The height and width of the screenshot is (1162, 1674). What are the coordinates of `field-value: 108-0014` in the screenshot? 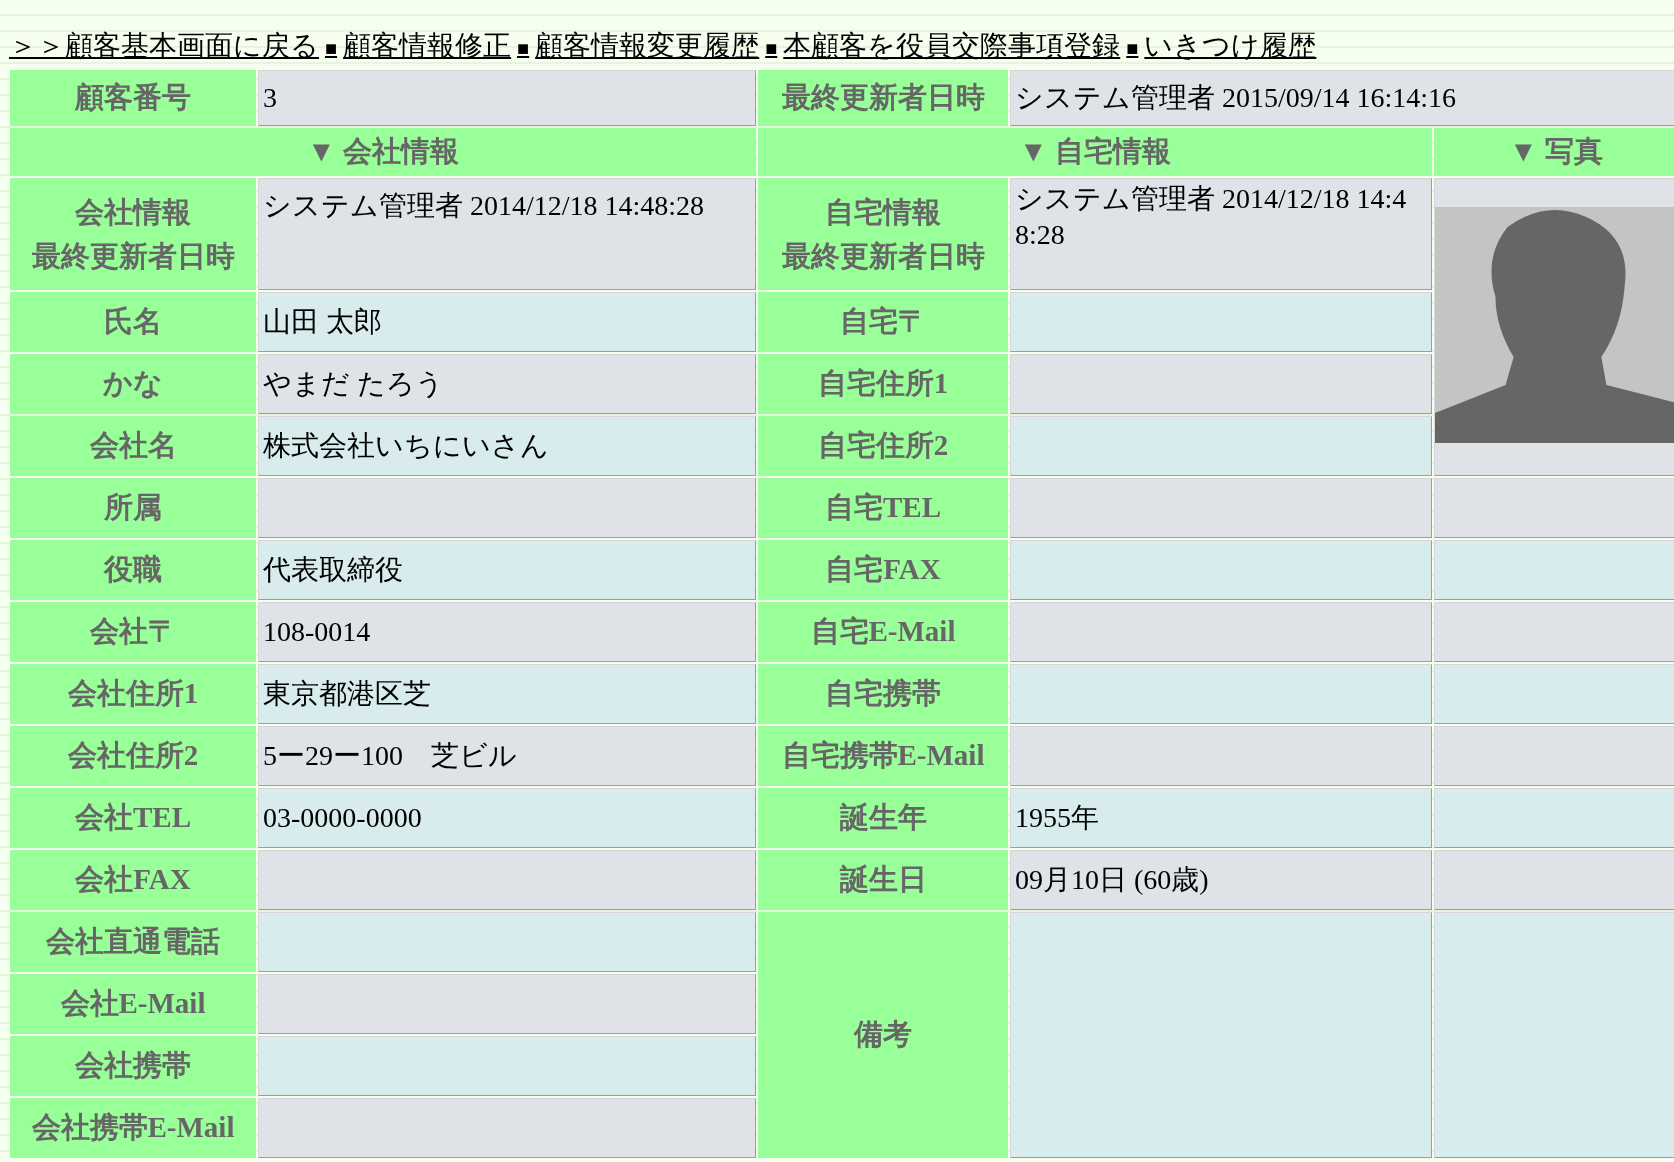 It's located at (507, 632).